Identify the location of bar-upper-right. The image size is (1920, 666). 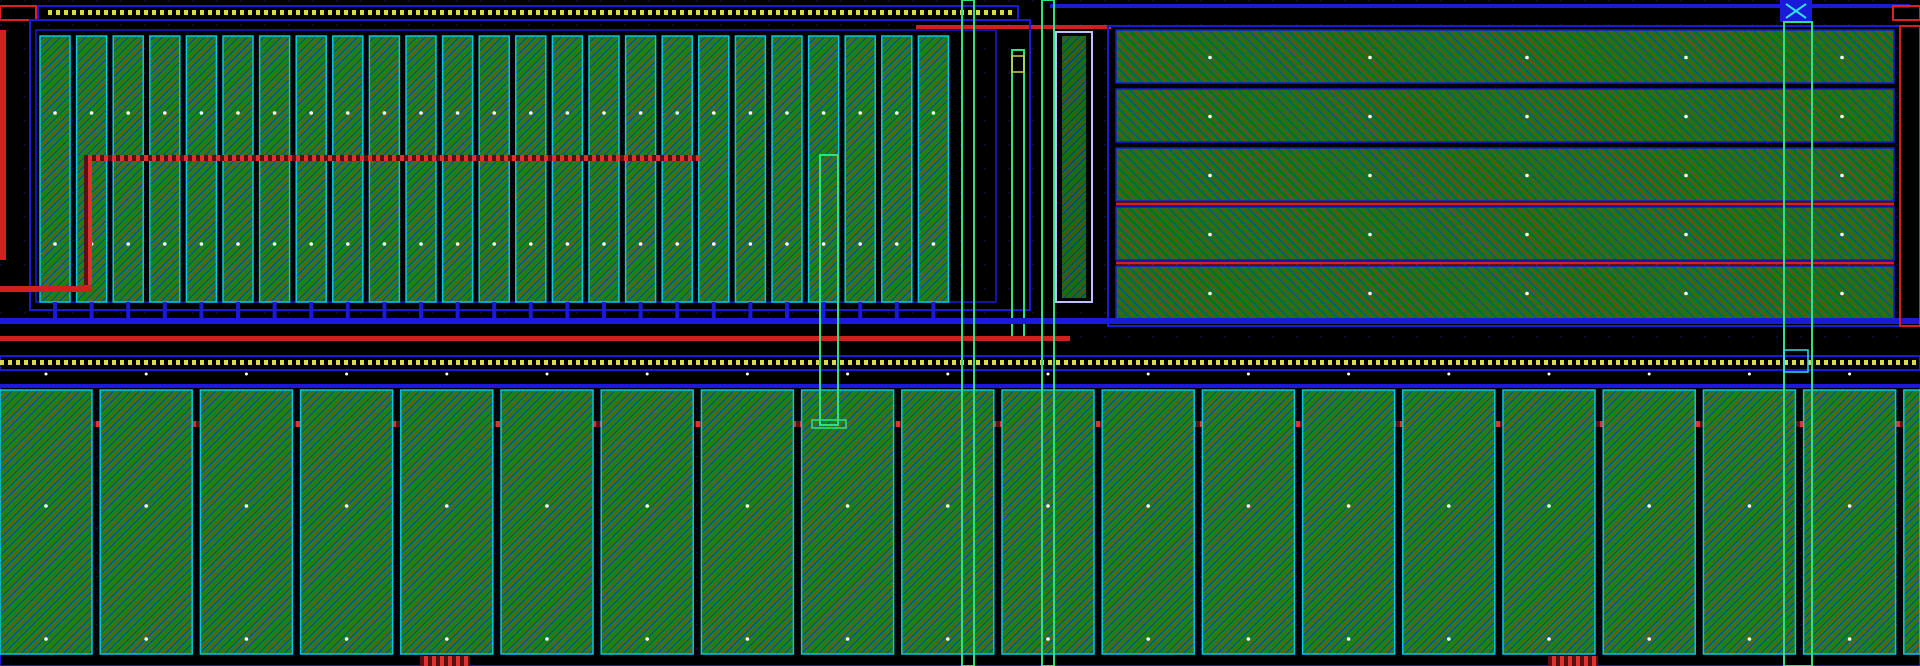
(1505, 233).